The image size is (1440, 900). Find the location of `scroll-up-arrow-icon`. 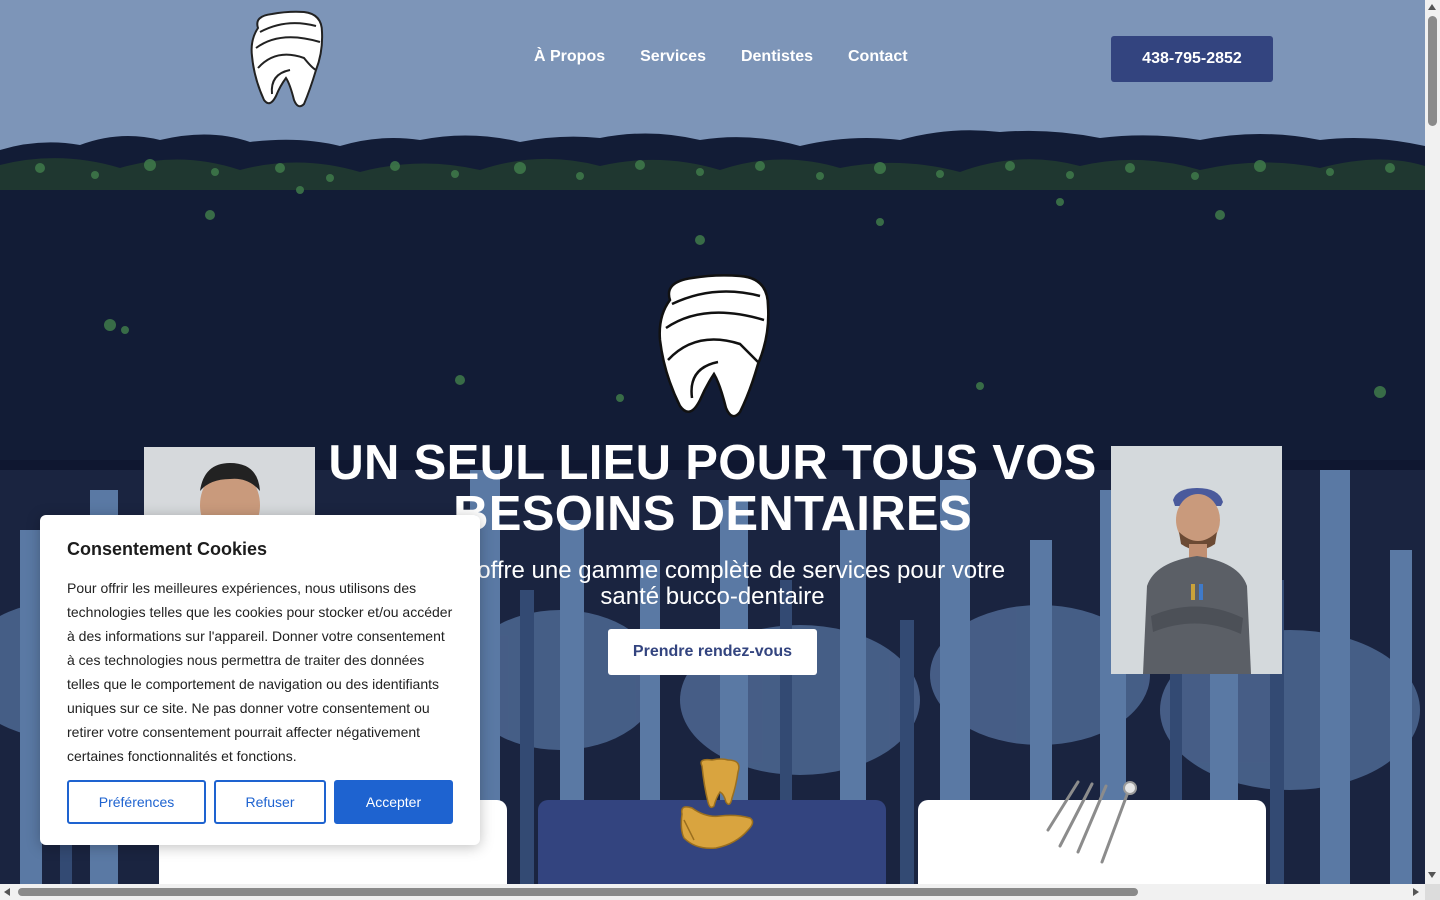

scroll-up-arrow-icon is located at coordinates (1432, 7).